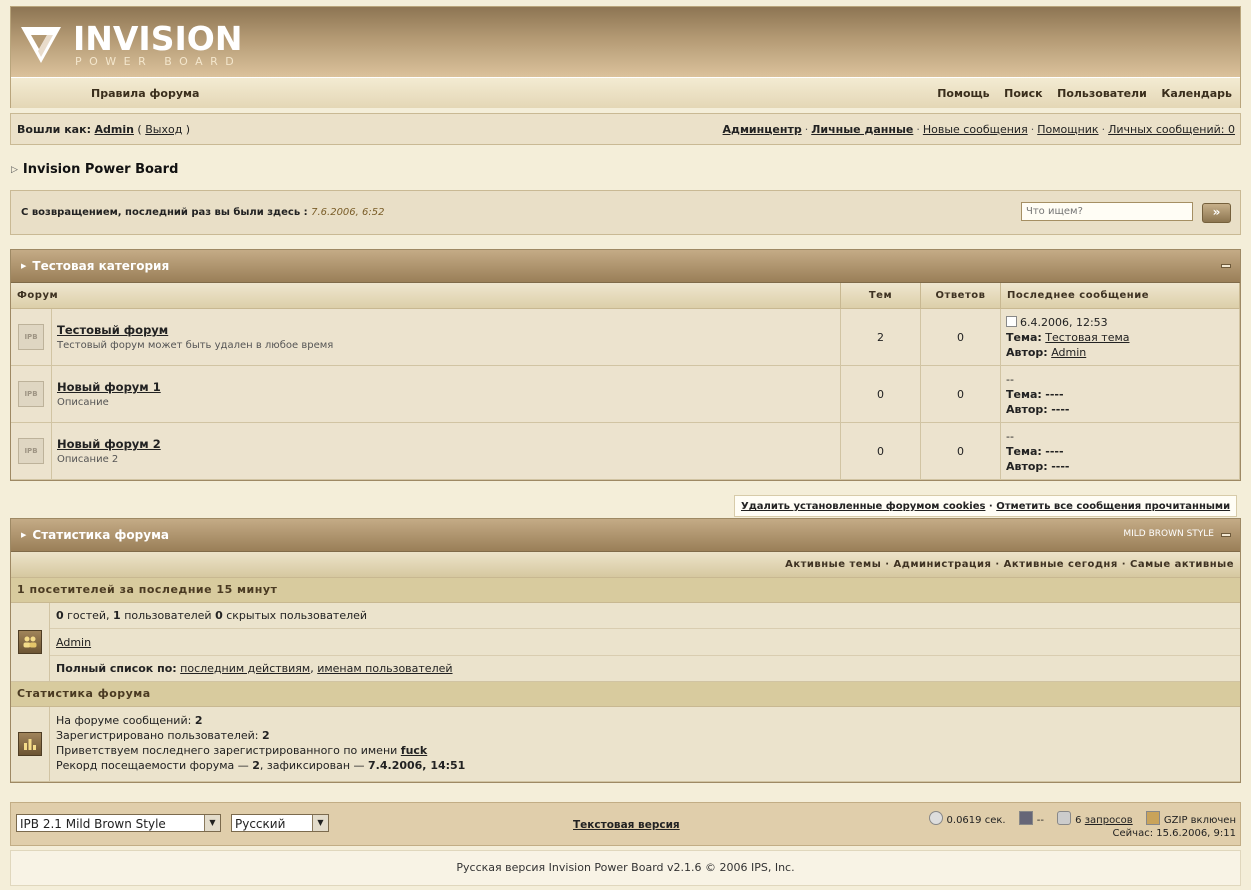 The width and height of the screenshot is (1251, 890). What do you see at coordinates (1023, 93) in the screenshot?
I see `search-link: Поиск` at bounding box center [1023, 93].